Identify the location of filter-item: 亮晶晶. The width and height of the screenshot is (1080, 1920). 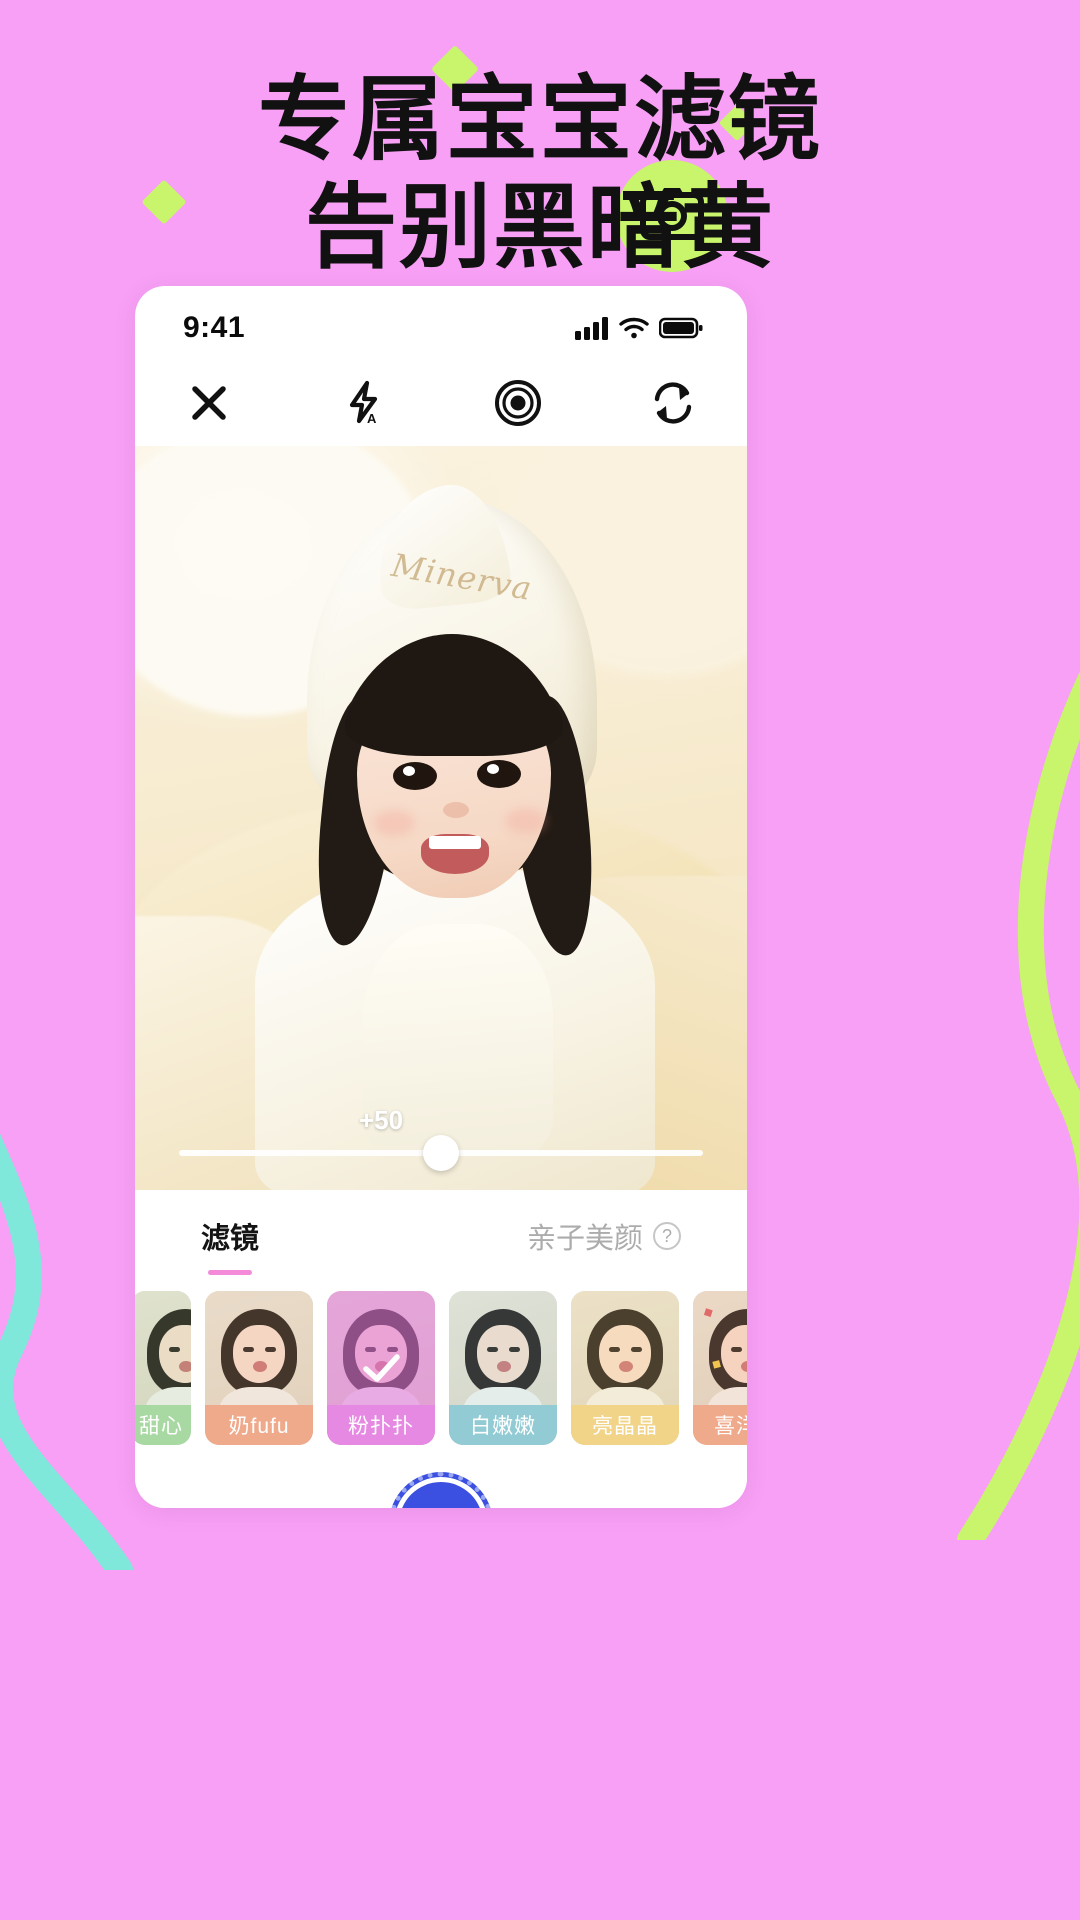
(625, 1368).